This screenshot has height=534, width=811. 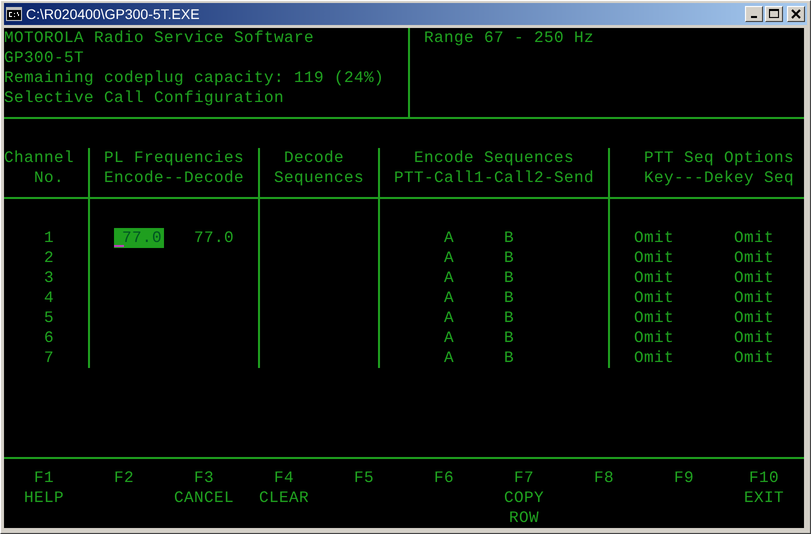 What do you see at coordinates (763, 498) in the screenshot?
I see `function-key-label: EXIT` at bounding box center [763, 498].